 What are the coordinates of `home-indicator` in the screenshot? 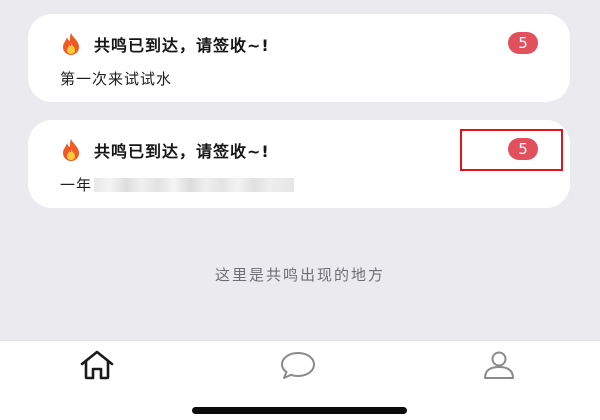 It's located at (299, 410).